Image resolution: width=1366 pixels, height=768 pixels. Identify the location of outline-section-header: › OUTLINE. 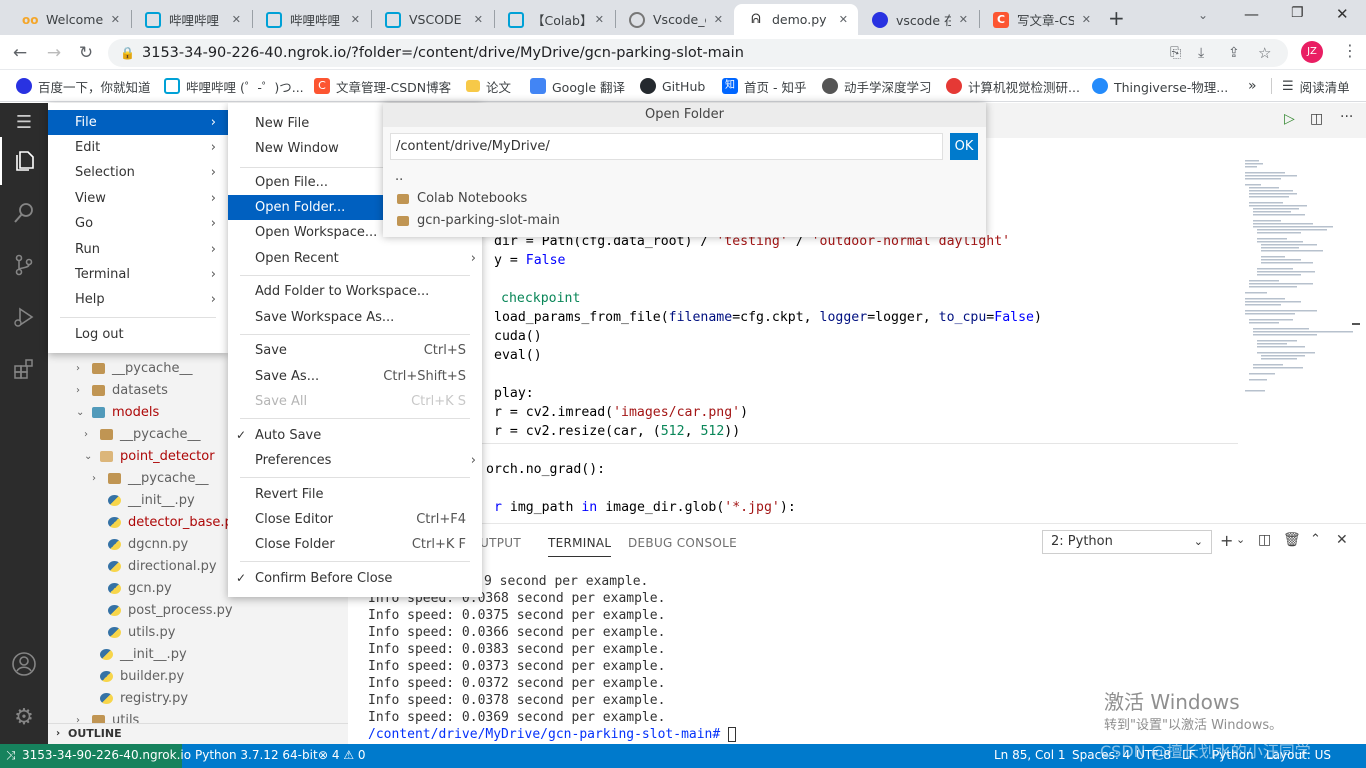
(198, 733).